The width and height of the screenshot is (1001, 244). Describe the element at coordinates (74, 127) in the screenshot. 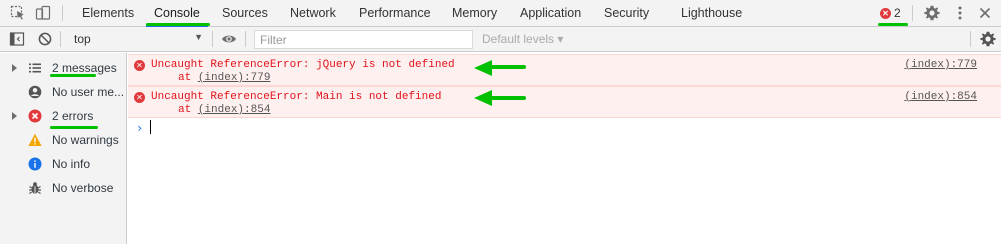

I see `annotation-underline-errors` at that location.